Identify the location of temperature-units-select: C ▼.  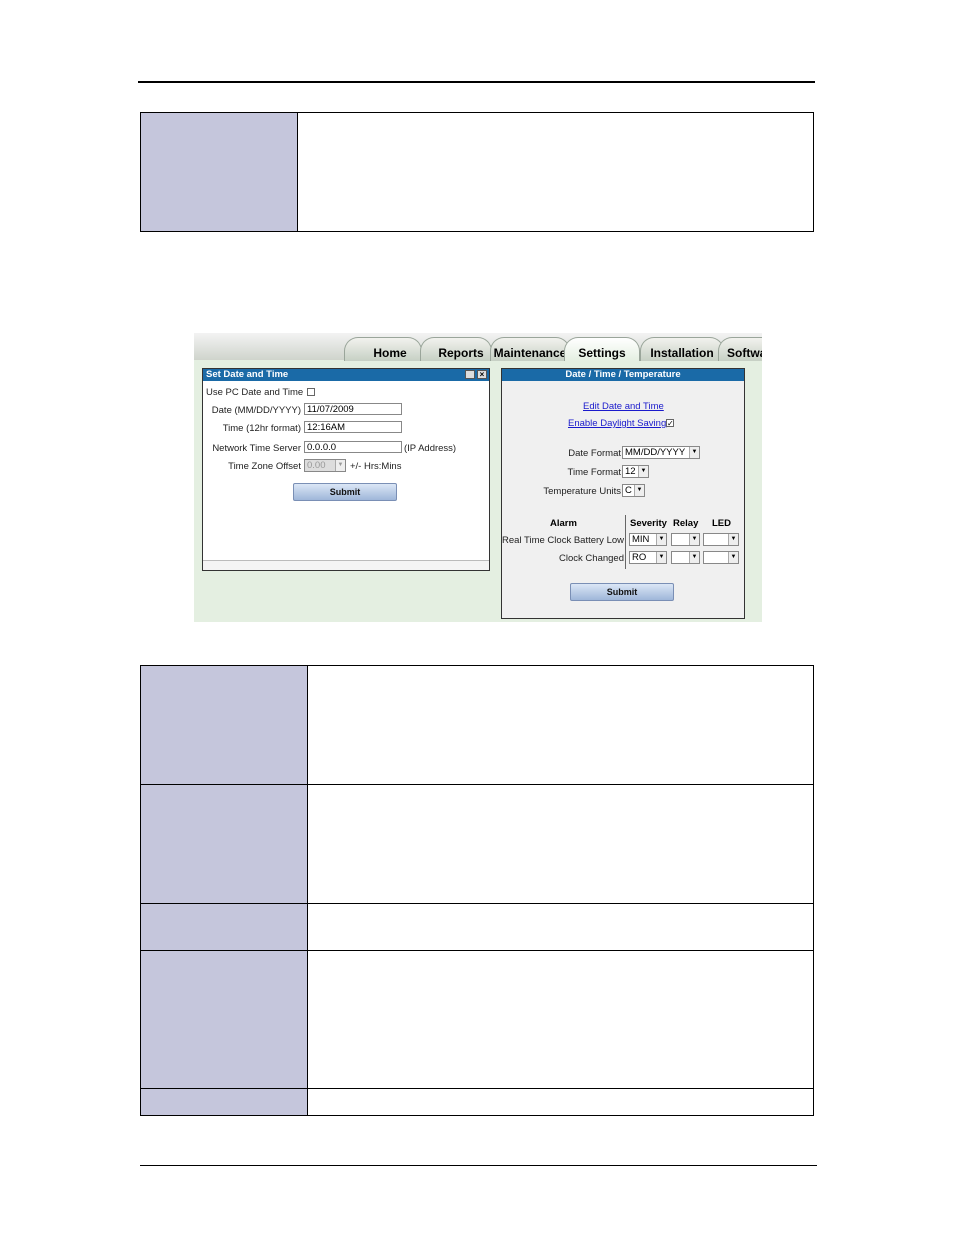
(633, 490).